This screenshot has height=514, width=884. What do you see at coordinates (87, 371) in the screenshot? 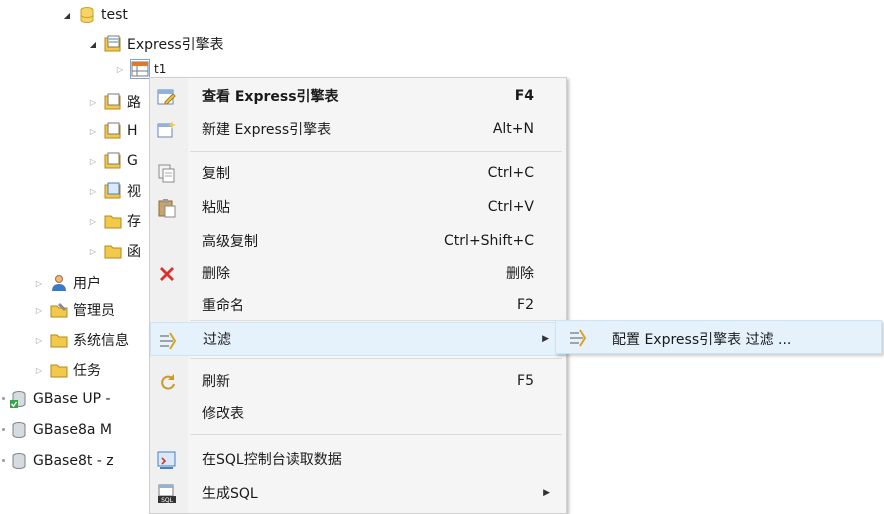
I see `tree-label: 任务` at bounding box center [87, 371].